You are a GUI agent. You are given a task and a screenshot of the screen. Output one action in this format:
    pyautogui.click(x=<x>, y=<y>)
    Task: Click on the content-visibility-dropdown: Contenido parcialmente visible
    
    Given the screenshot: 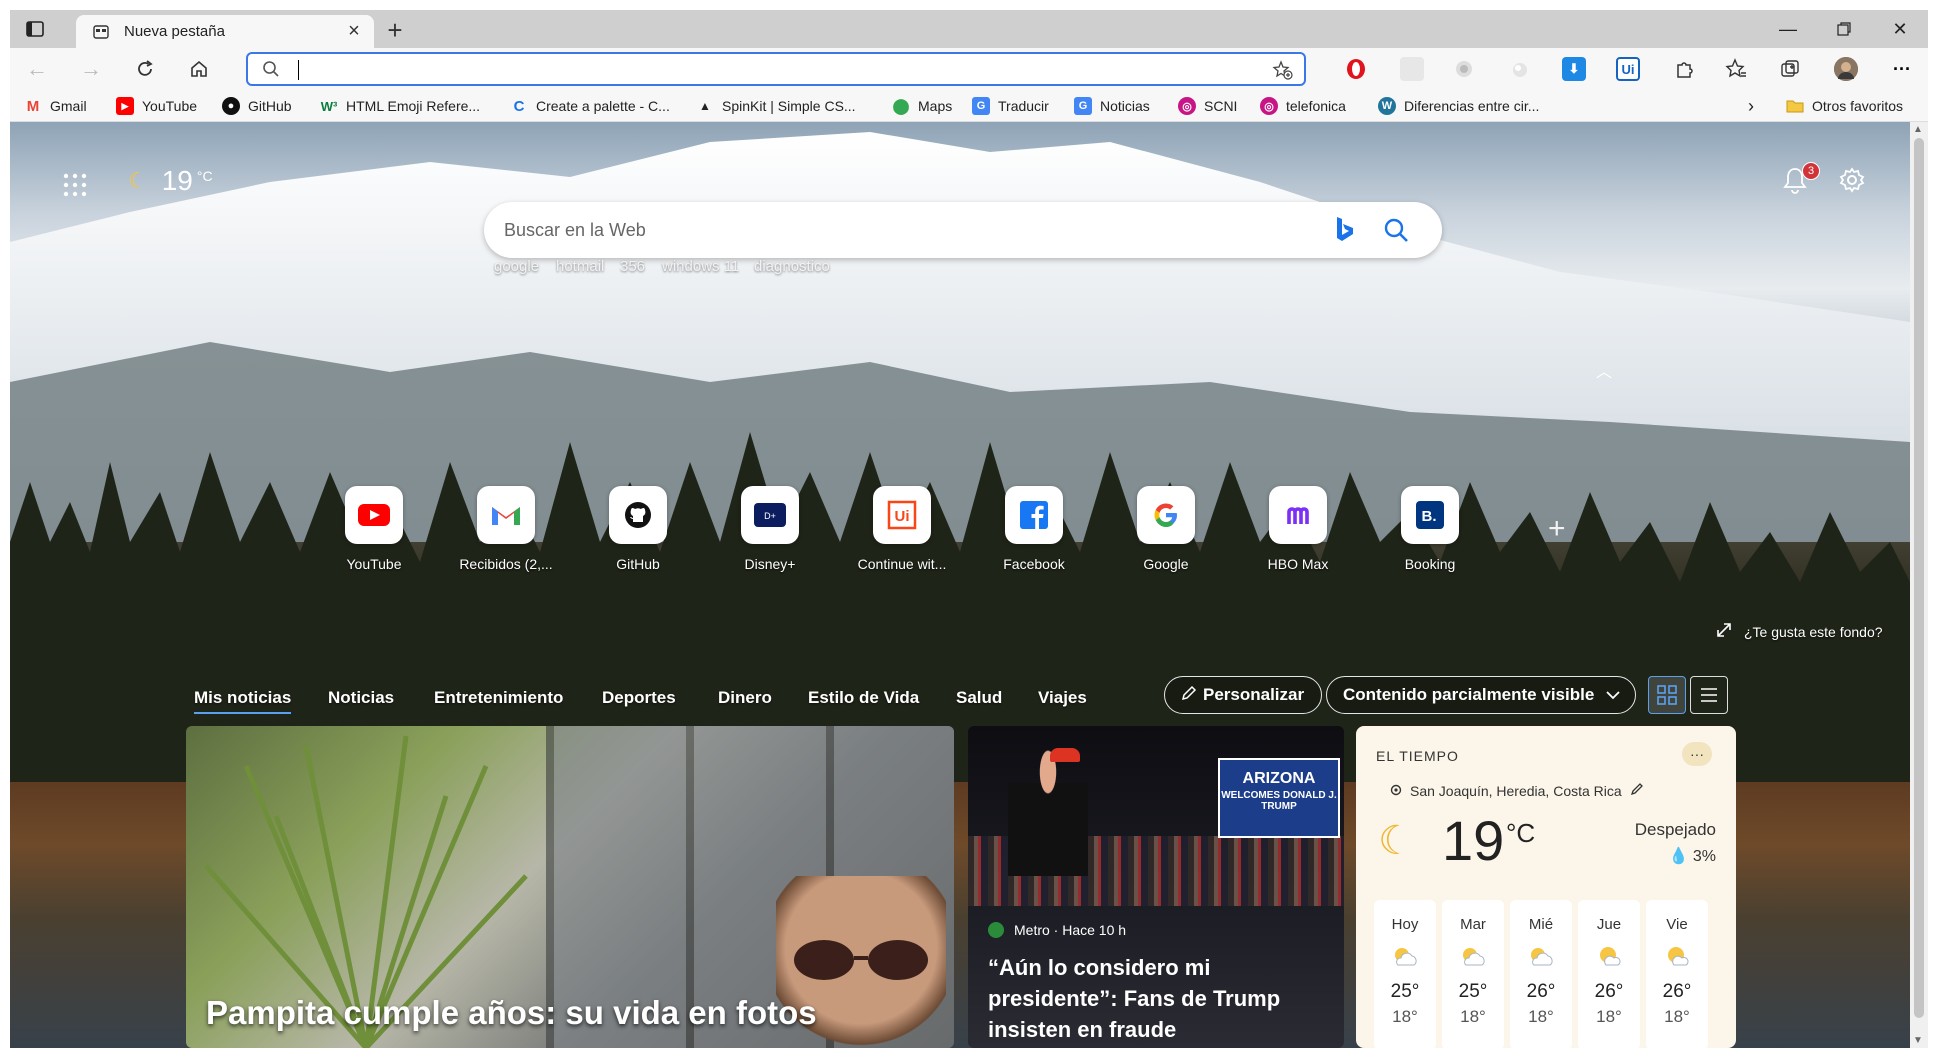 What is the action you would take?
    pyautogui.click(x=1481, y=695)
    